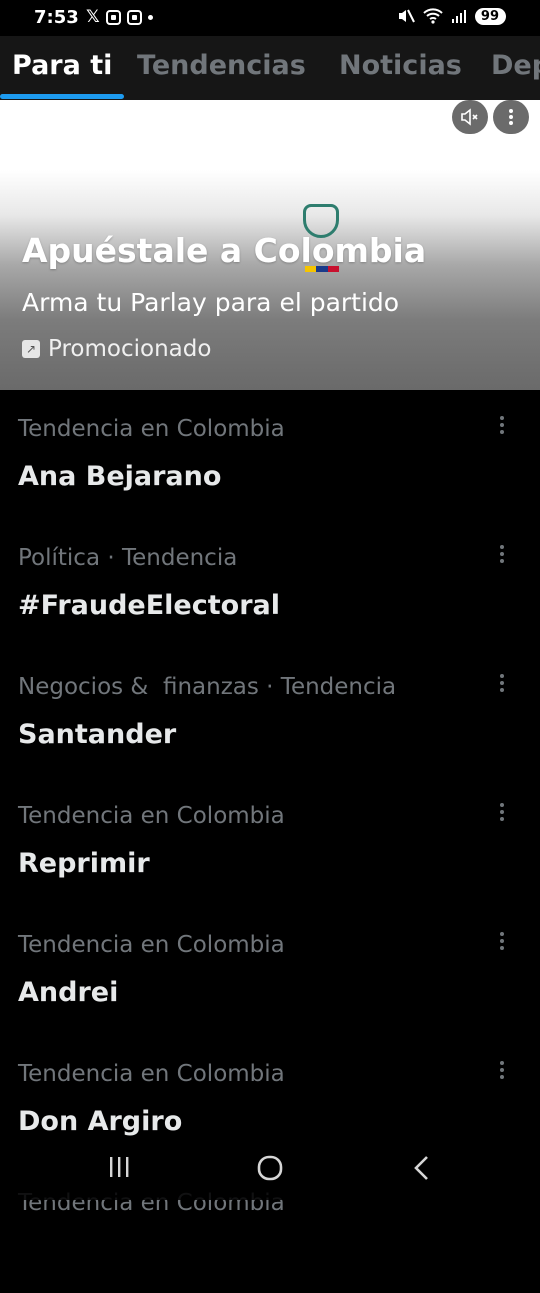 Image resolution: width=540 pixels, height=1293 pixels. I want to click on mute-status-icon, so click(406, 16).